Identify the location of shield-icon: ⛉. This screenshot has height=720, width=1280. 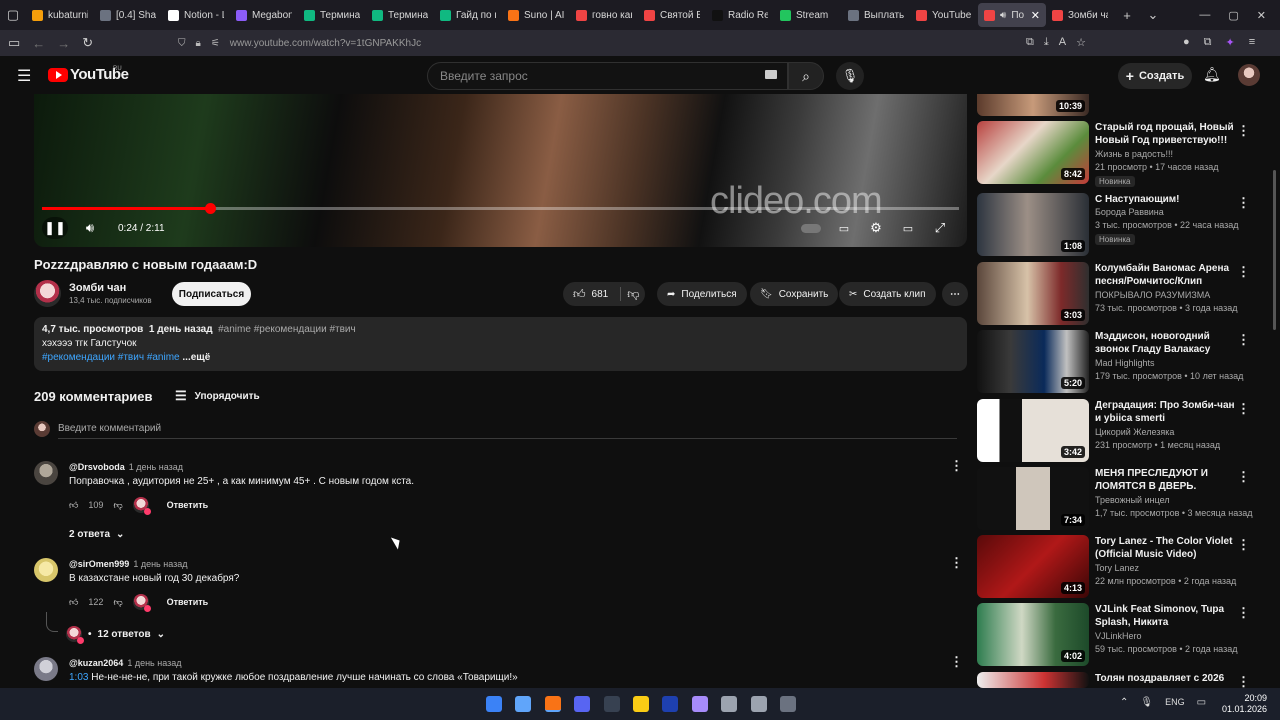
(182, 43).